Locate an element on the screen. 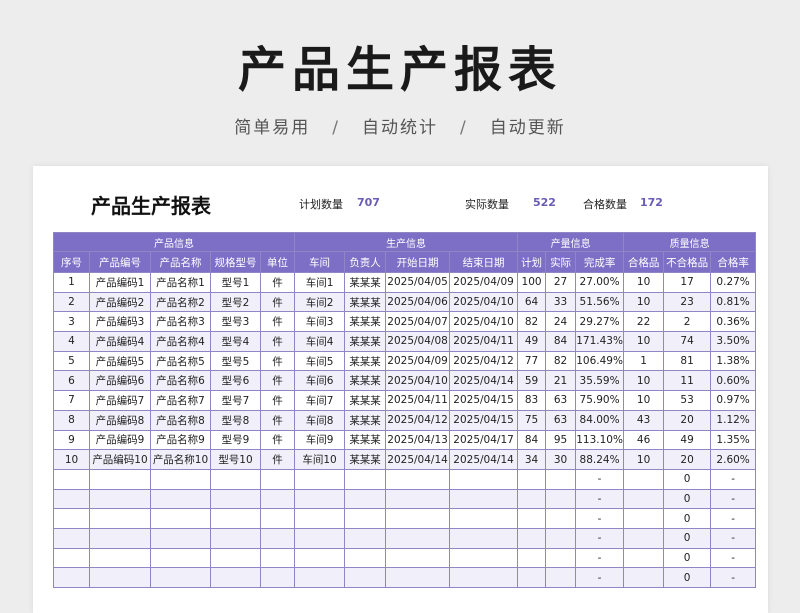 This screenshot has width=800, height=613. column-header: 完成率 is located at coordinates (600, 262).